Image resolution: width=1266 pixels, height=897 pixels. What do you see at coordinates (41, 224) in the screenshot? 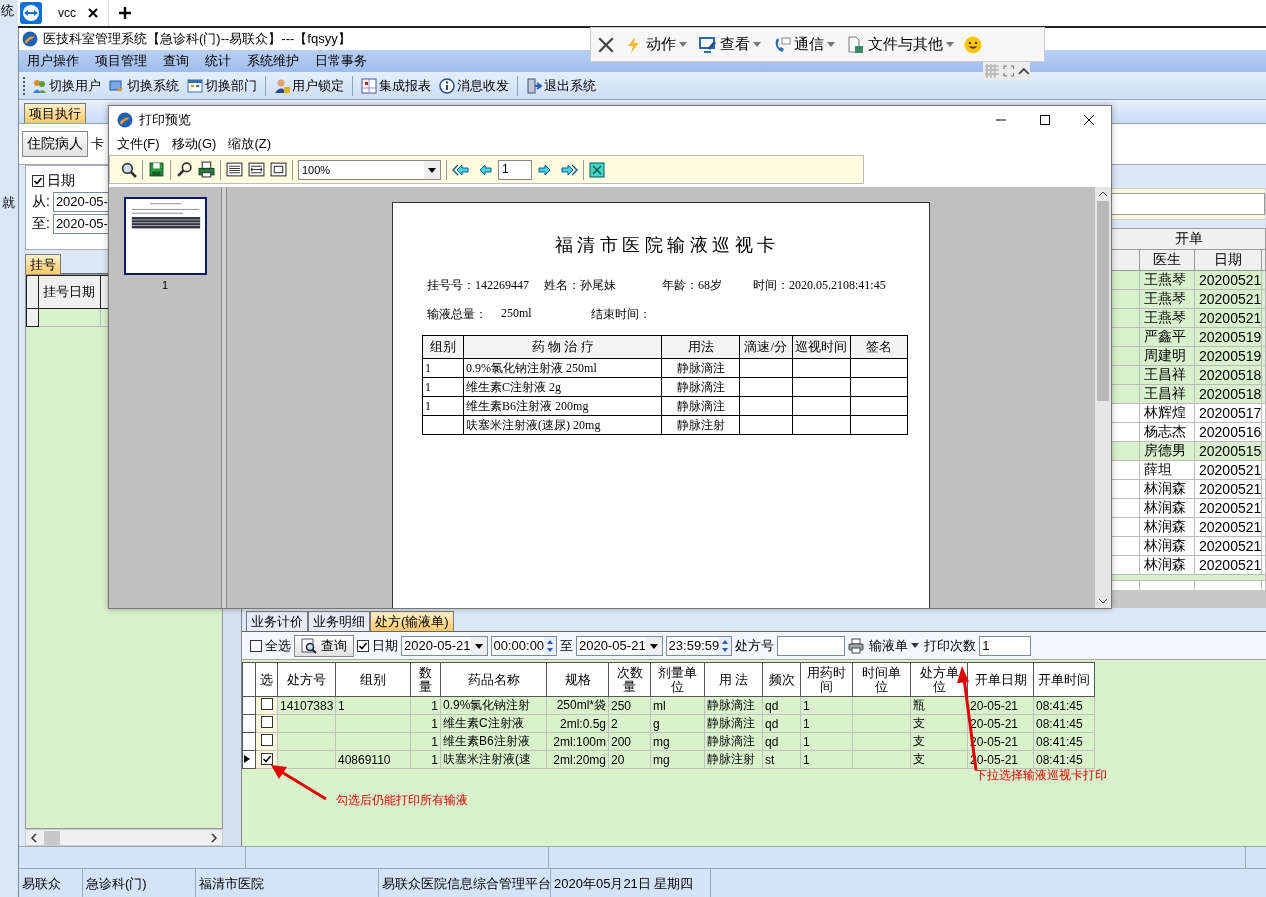
I see `field-label: 至:` at bounding box center [41, 224].